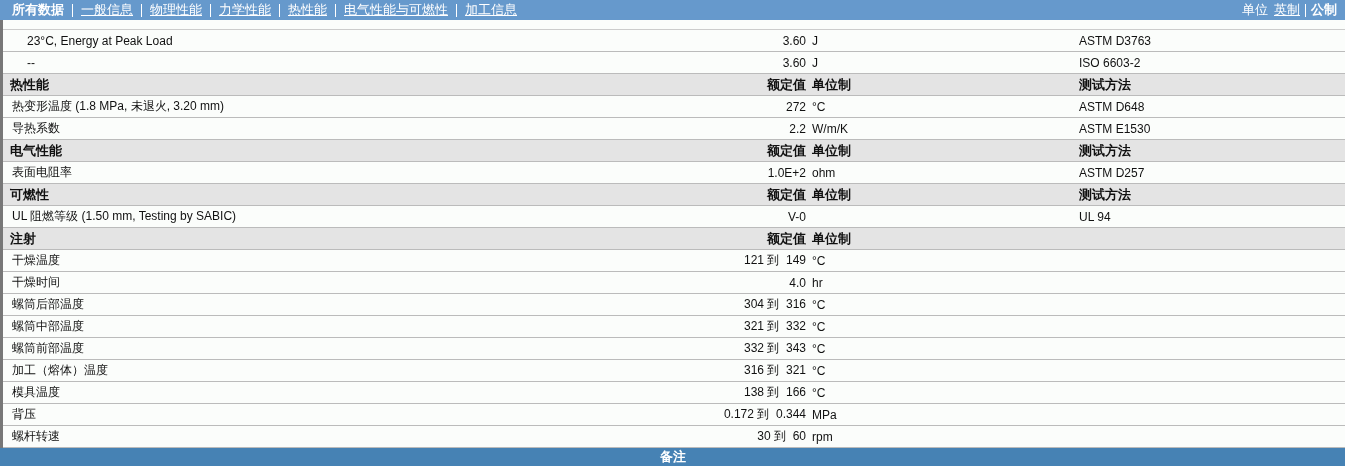  Describe the element at coordinates (1112, 172) in the screenshot. I see `method-cell: ASTM D257` at that location.